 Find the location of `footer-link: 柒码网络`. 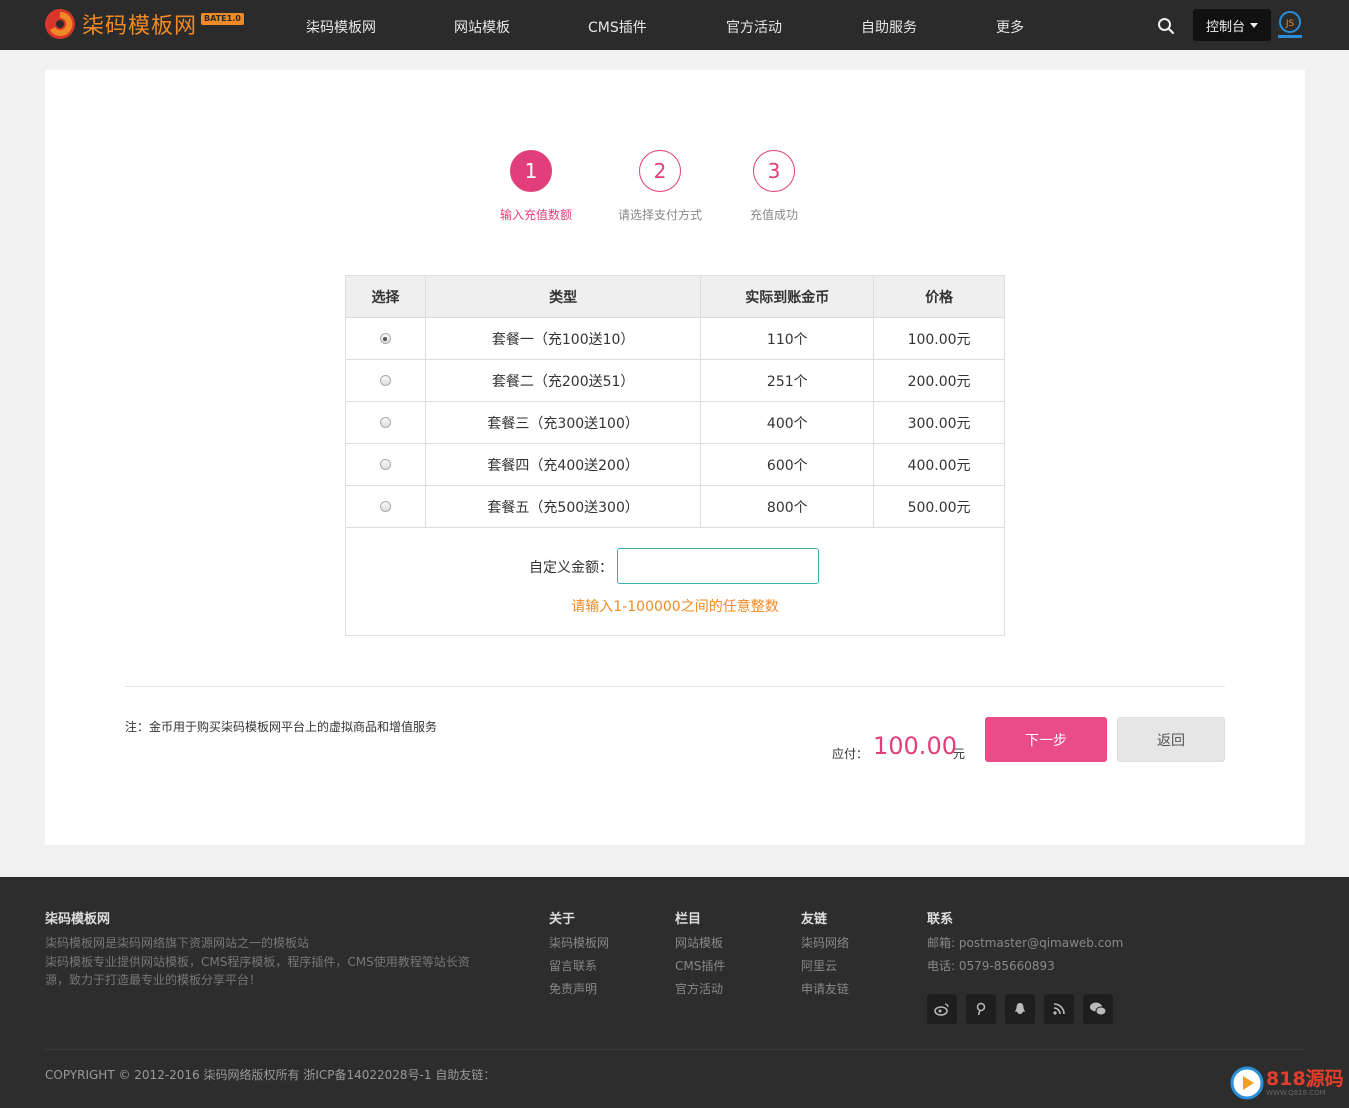

footer-link: 柒码网络 is located at coordinates (825, 942).